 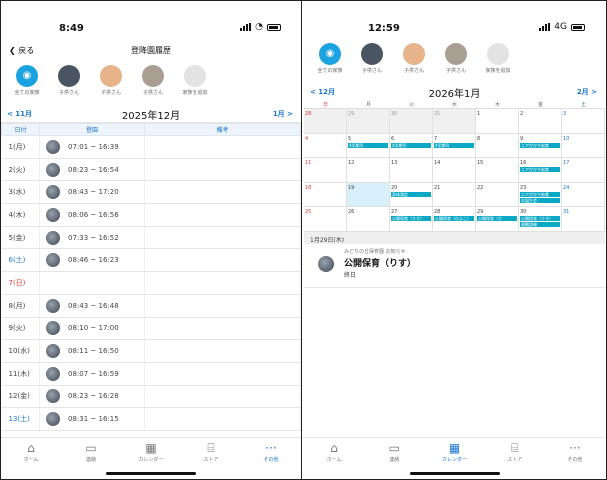 I want to click on calendar-event: 避難訓練, so click(x=540, y=224).